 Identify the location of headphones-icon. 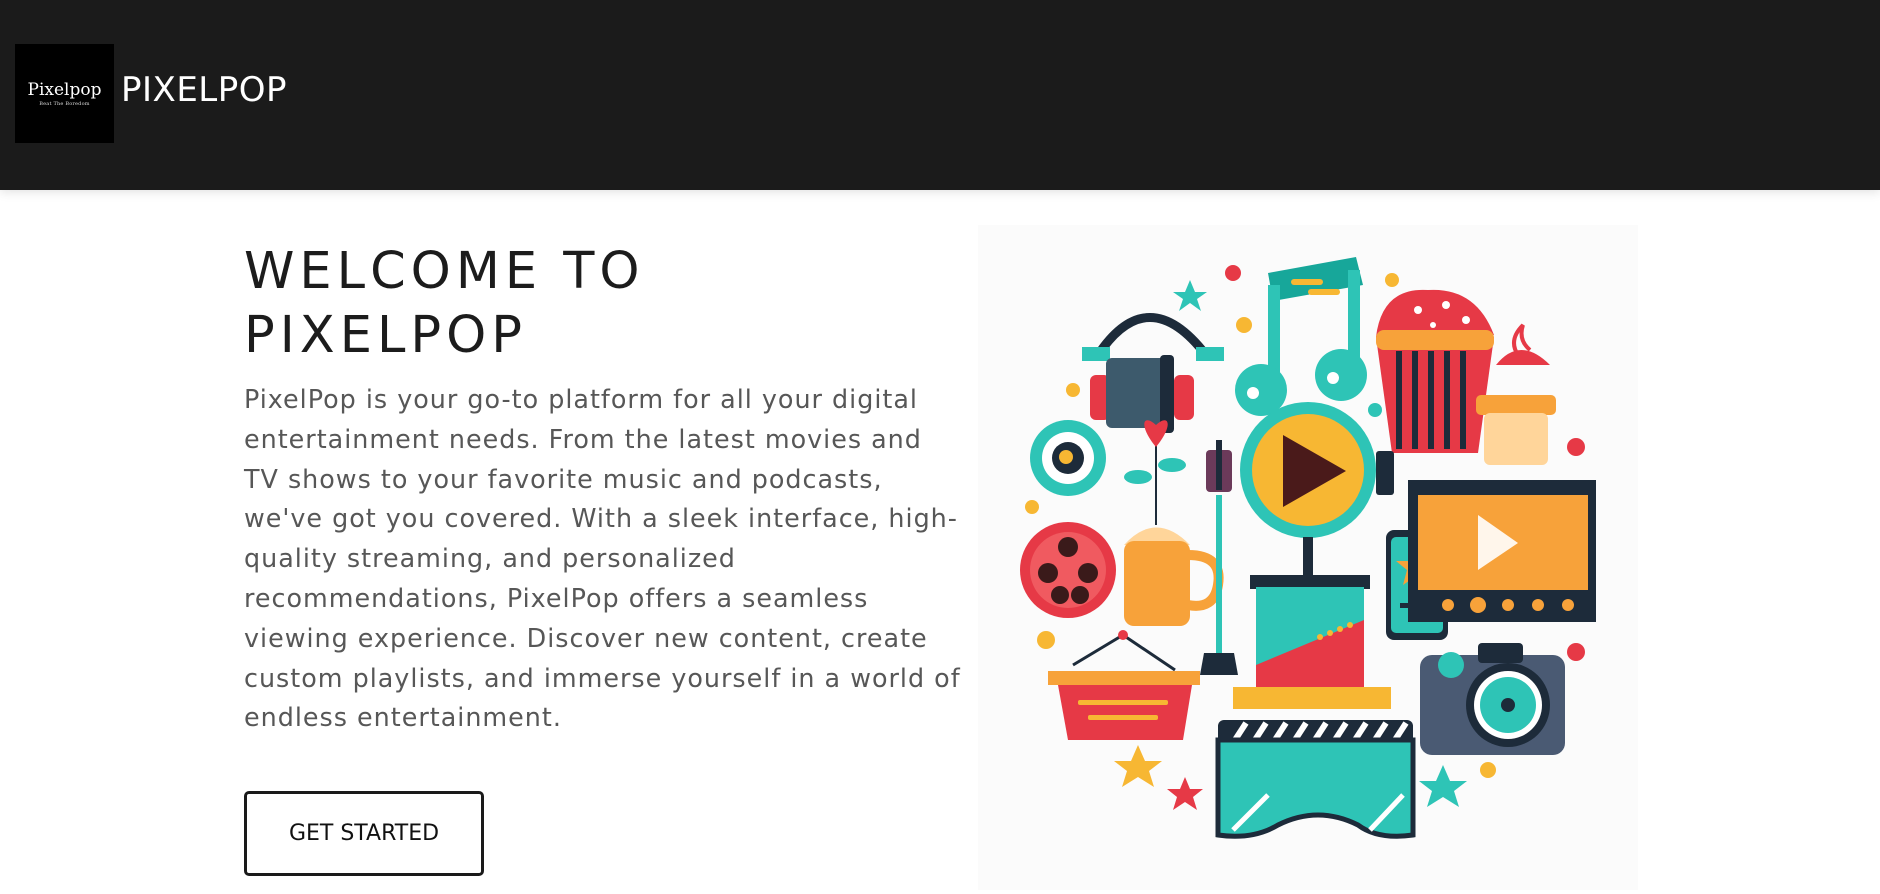
(1153, 373).